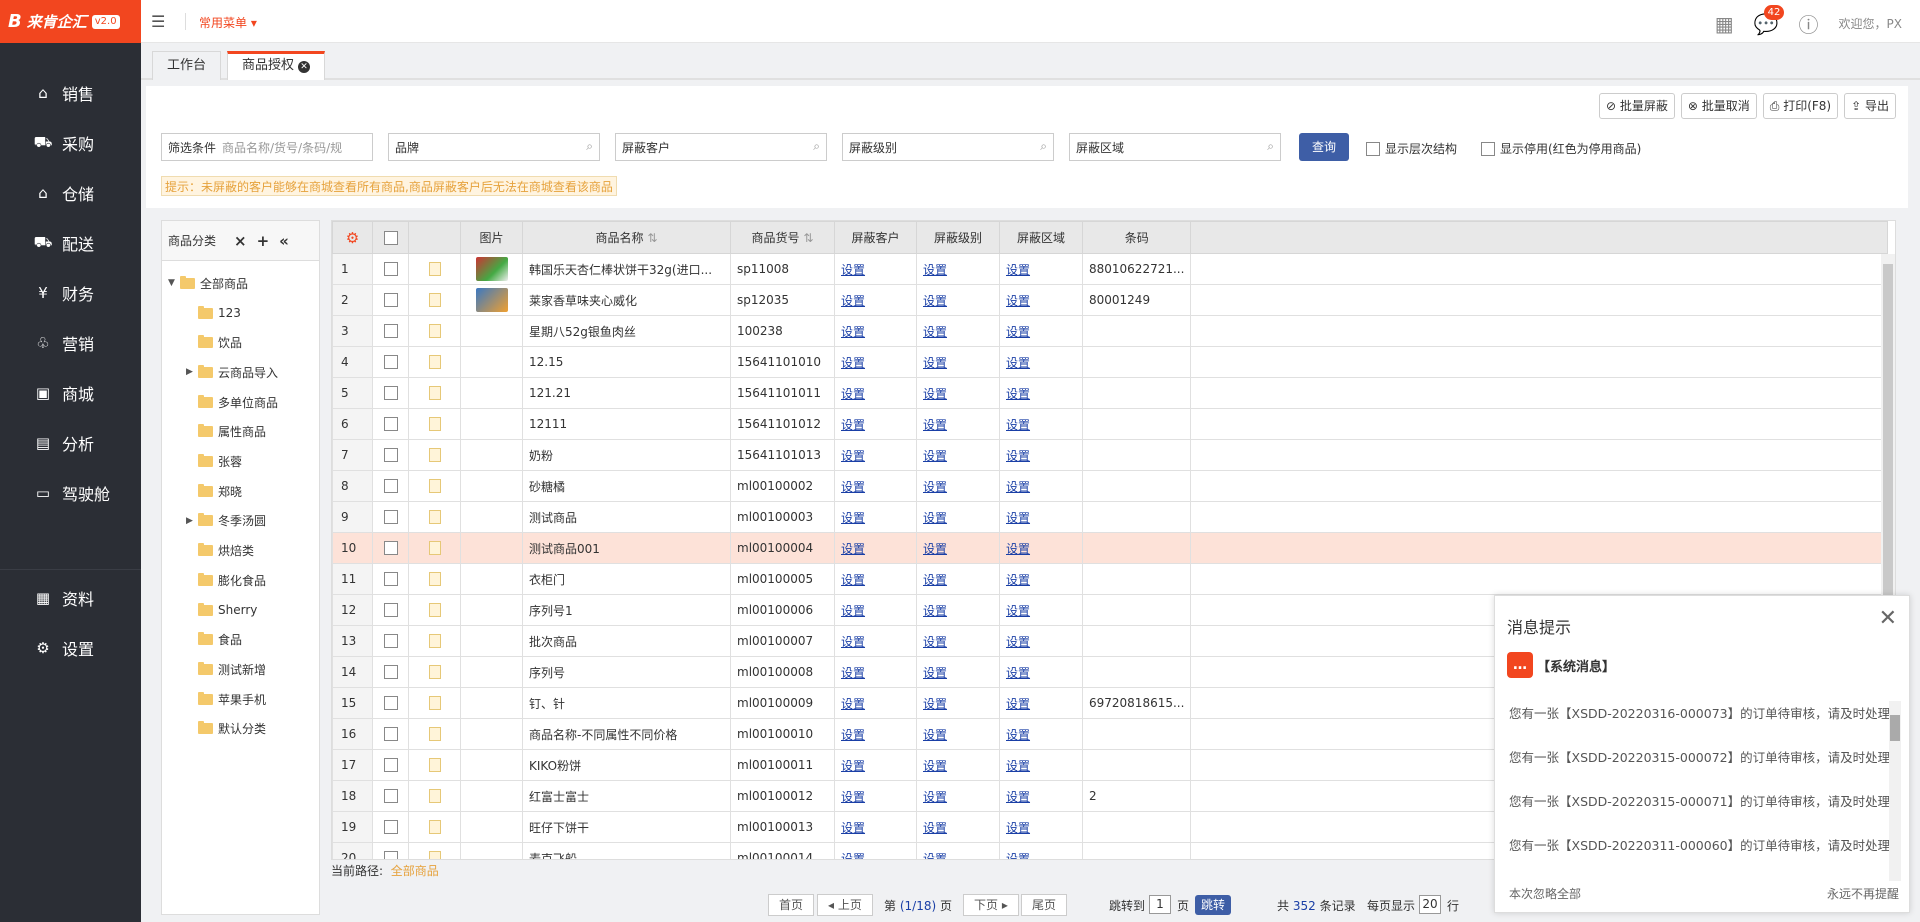 The image size is (1920, 922). I want to click on settings-col-header: ⚙, so click(352, 237).